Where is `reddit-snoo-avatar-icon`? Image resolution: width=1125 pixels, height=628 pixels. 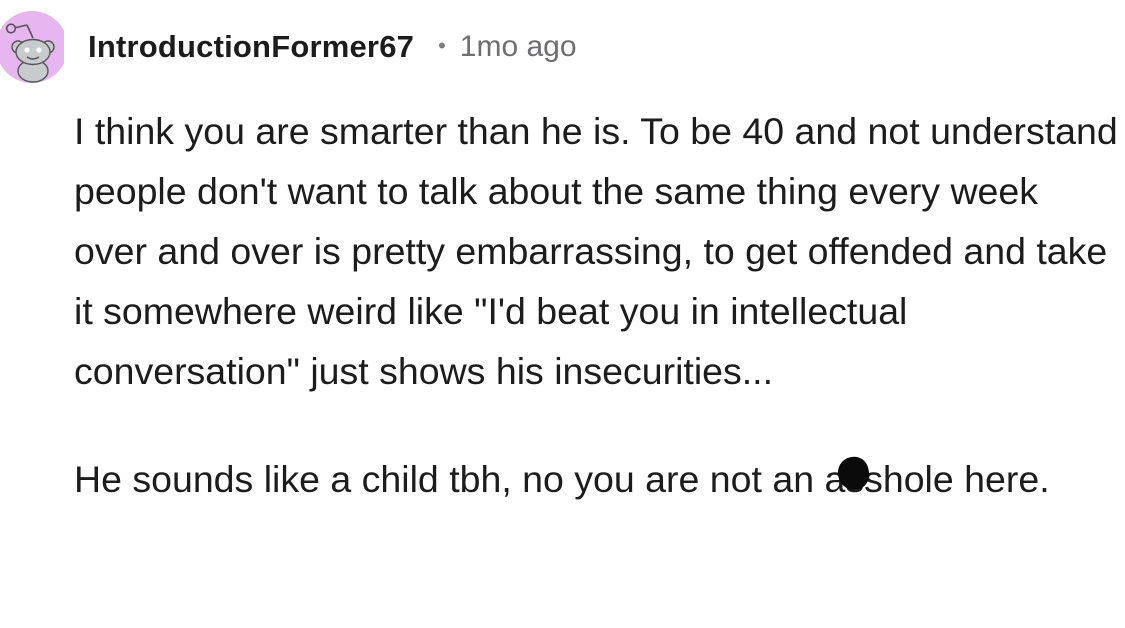
reddit-snoo-avatar-icon is located at coordinates (32, 47).